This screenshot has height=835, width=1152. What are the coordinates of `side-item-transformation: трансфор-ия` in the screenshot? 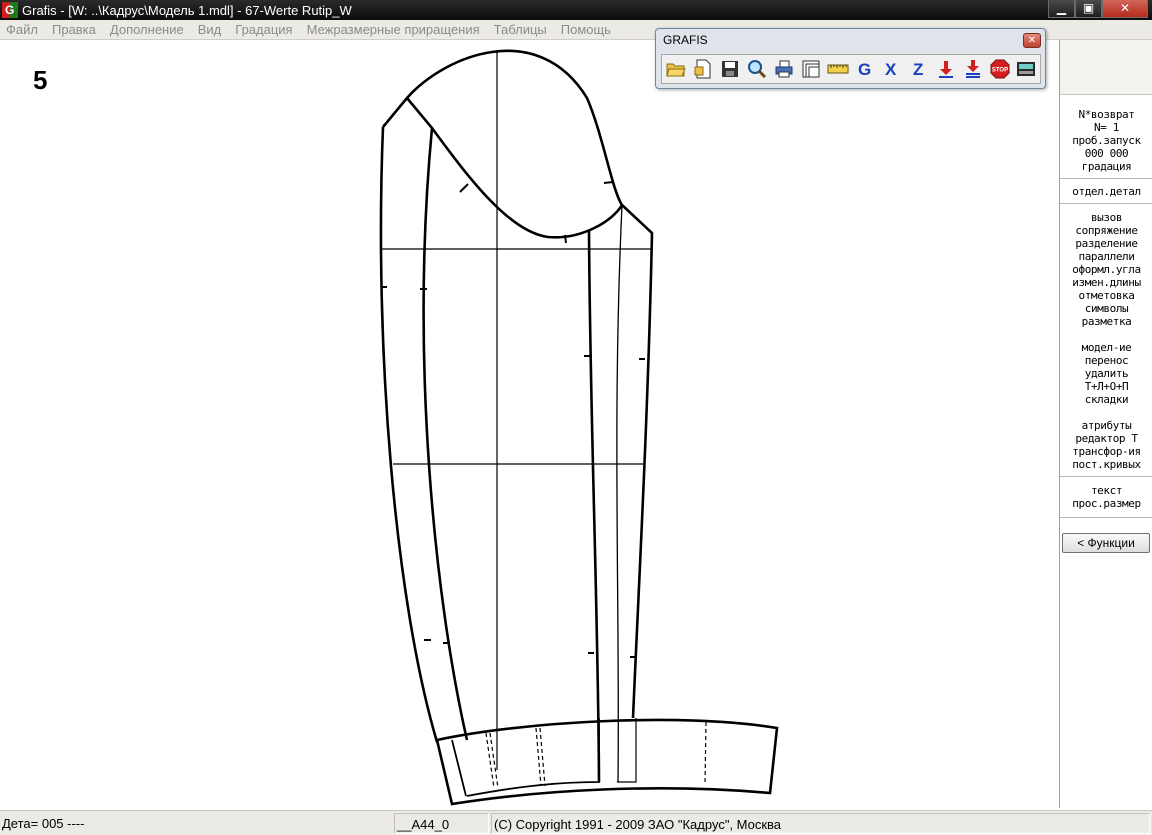 It's located at (1106, 451).